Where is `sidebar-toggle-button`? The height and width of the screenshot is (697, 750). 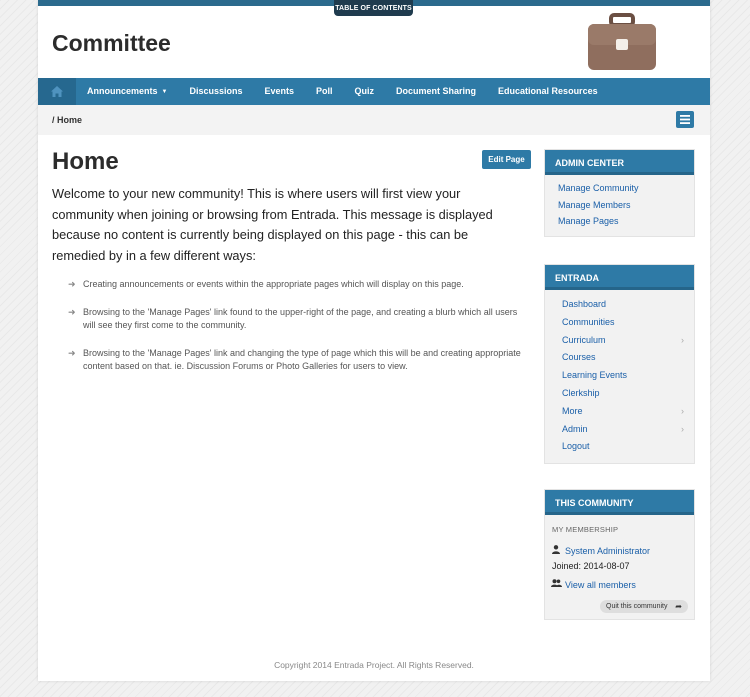 sidebar-toggle-button is located at coordinates (685, 119).